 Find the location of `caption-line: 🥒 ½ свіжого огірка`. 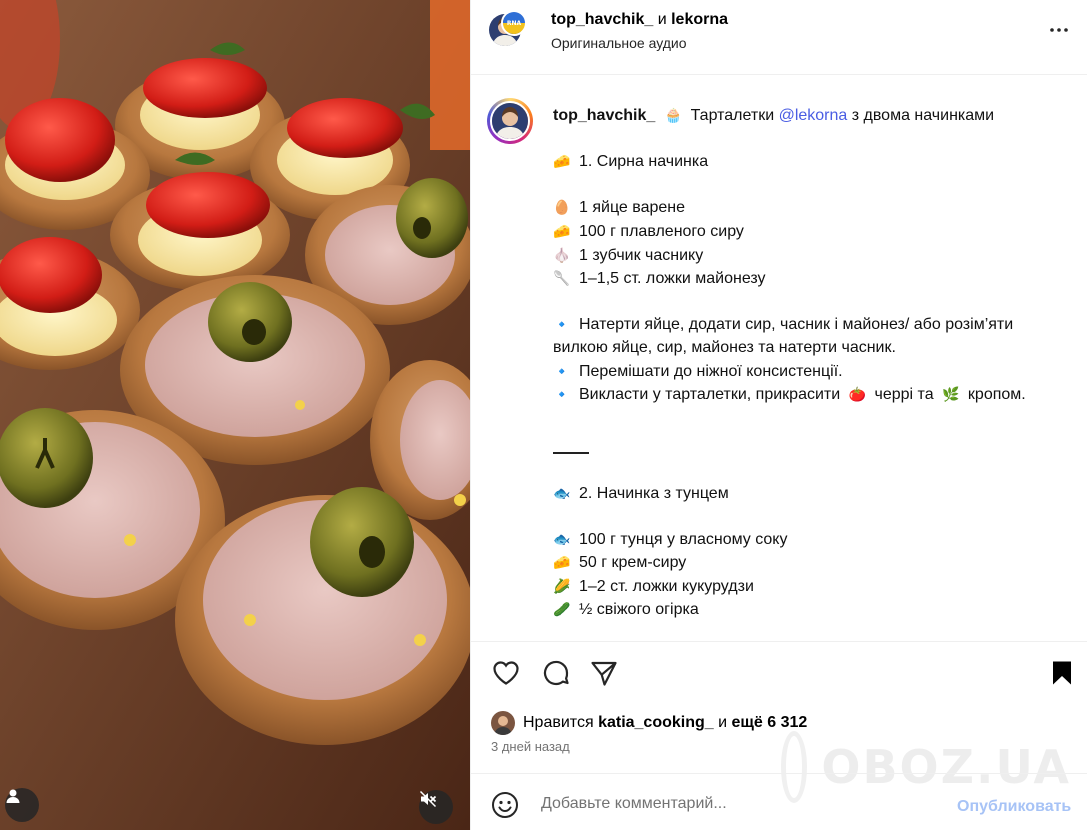

caption-line: 🥒 ½ свіжого огірка is located at coordinates (808, 610).